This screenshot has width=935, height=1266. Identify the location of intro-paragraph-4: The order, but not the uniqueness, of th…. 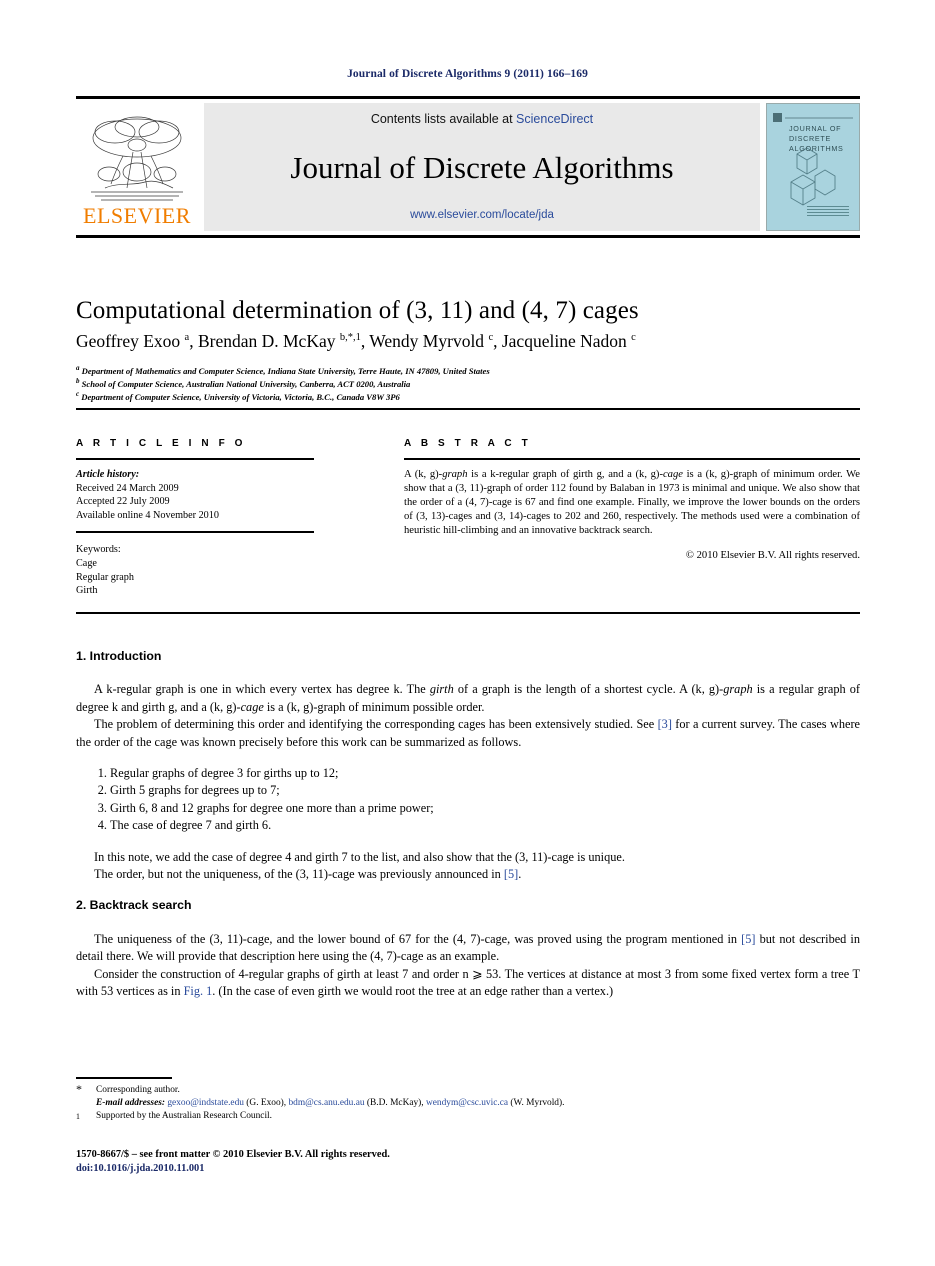
(308, 874).